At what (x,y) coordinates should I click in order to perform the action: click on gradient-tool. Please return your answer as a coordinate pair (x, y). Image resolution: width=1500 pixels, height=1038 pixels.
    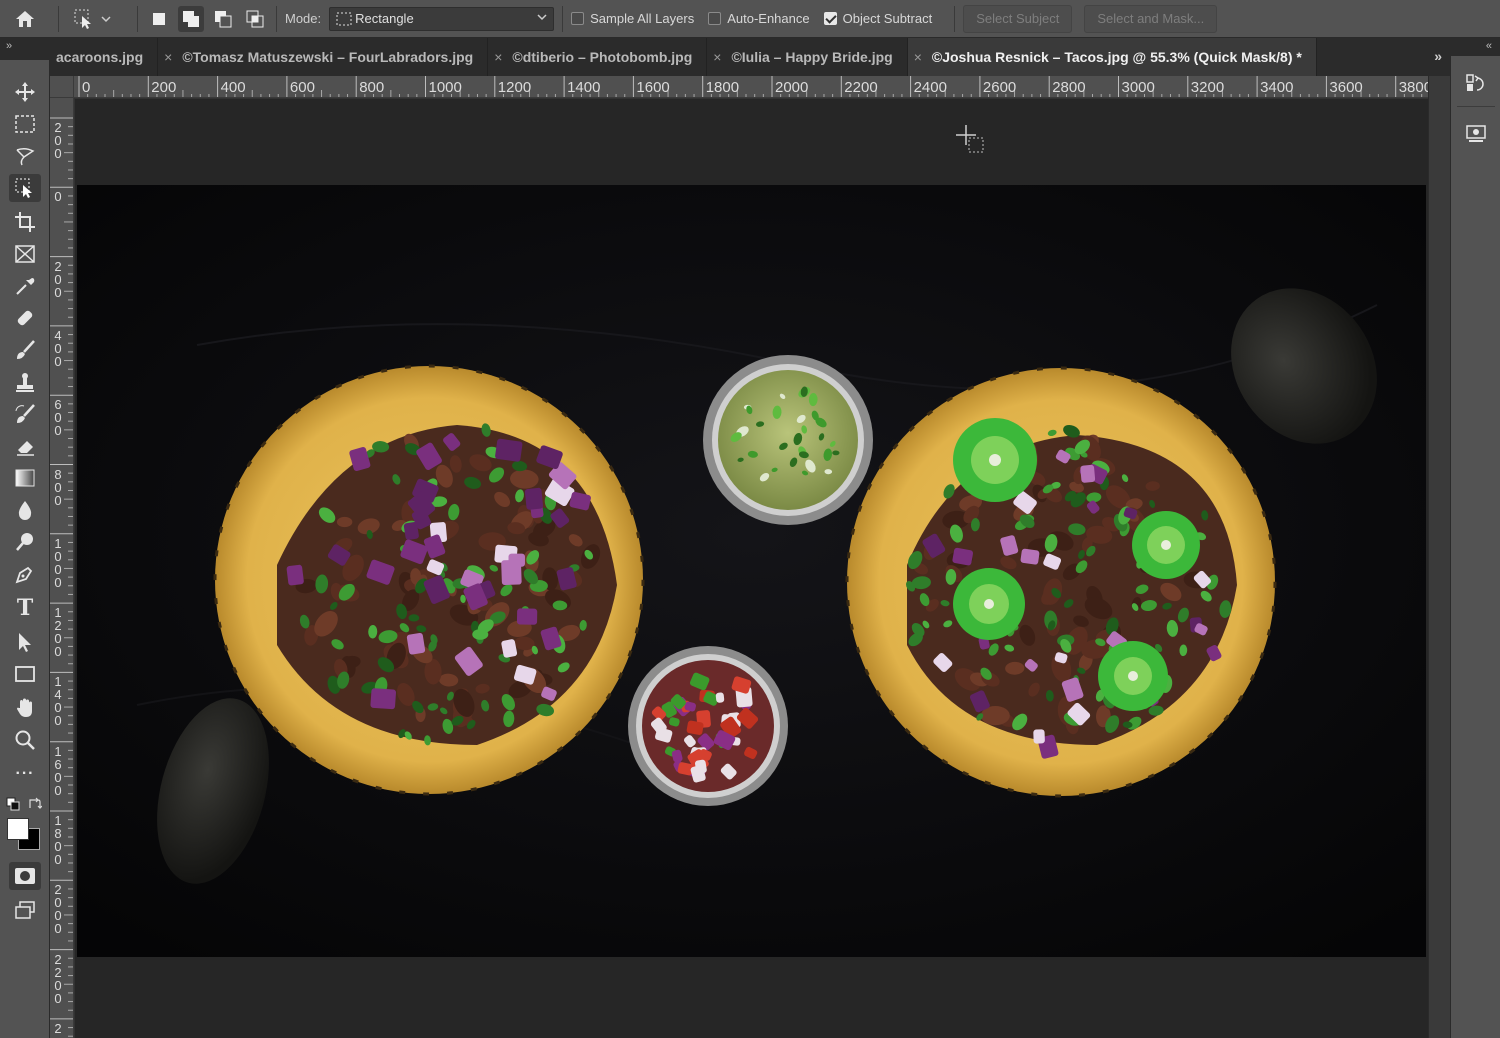
    Looking at the image, I should click on (25, 478).